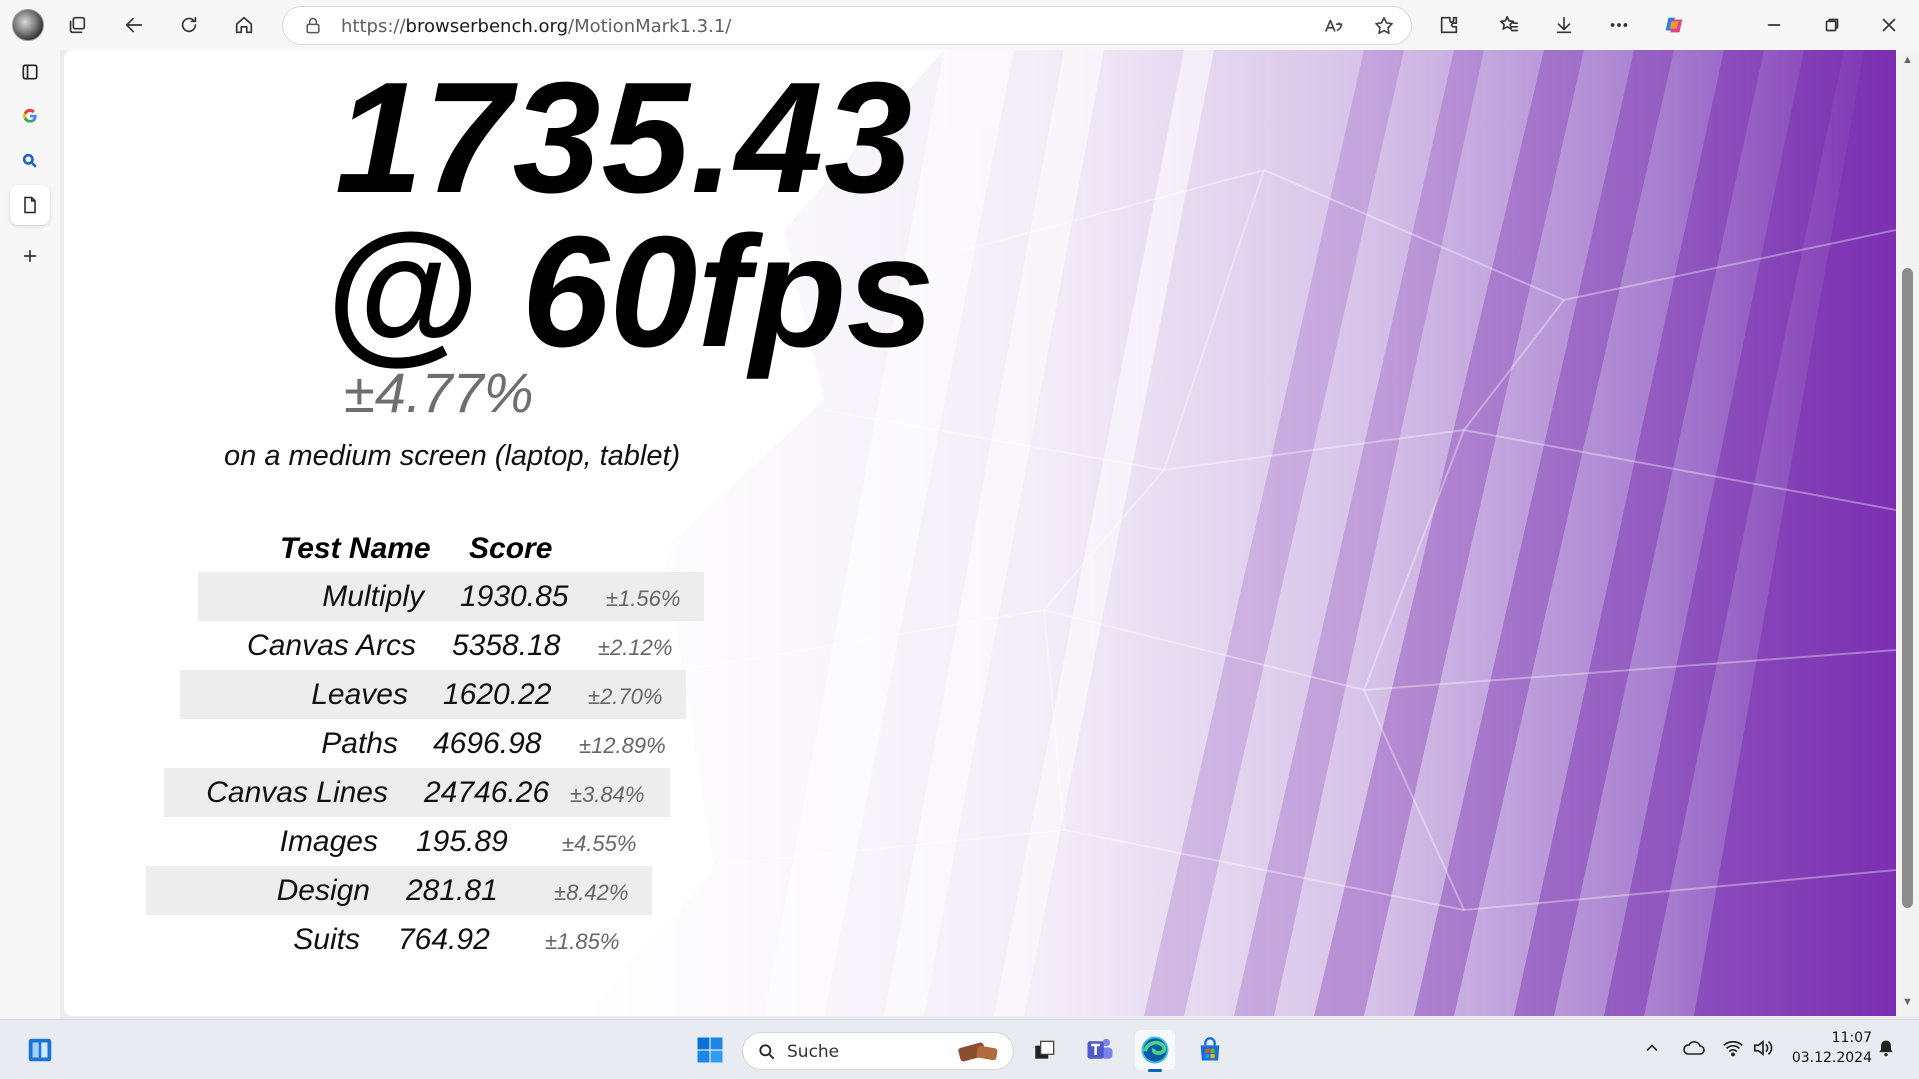  Describe the element at coordinates (1774, 25) in the screenshot. I see `minimize-icon` at that location.